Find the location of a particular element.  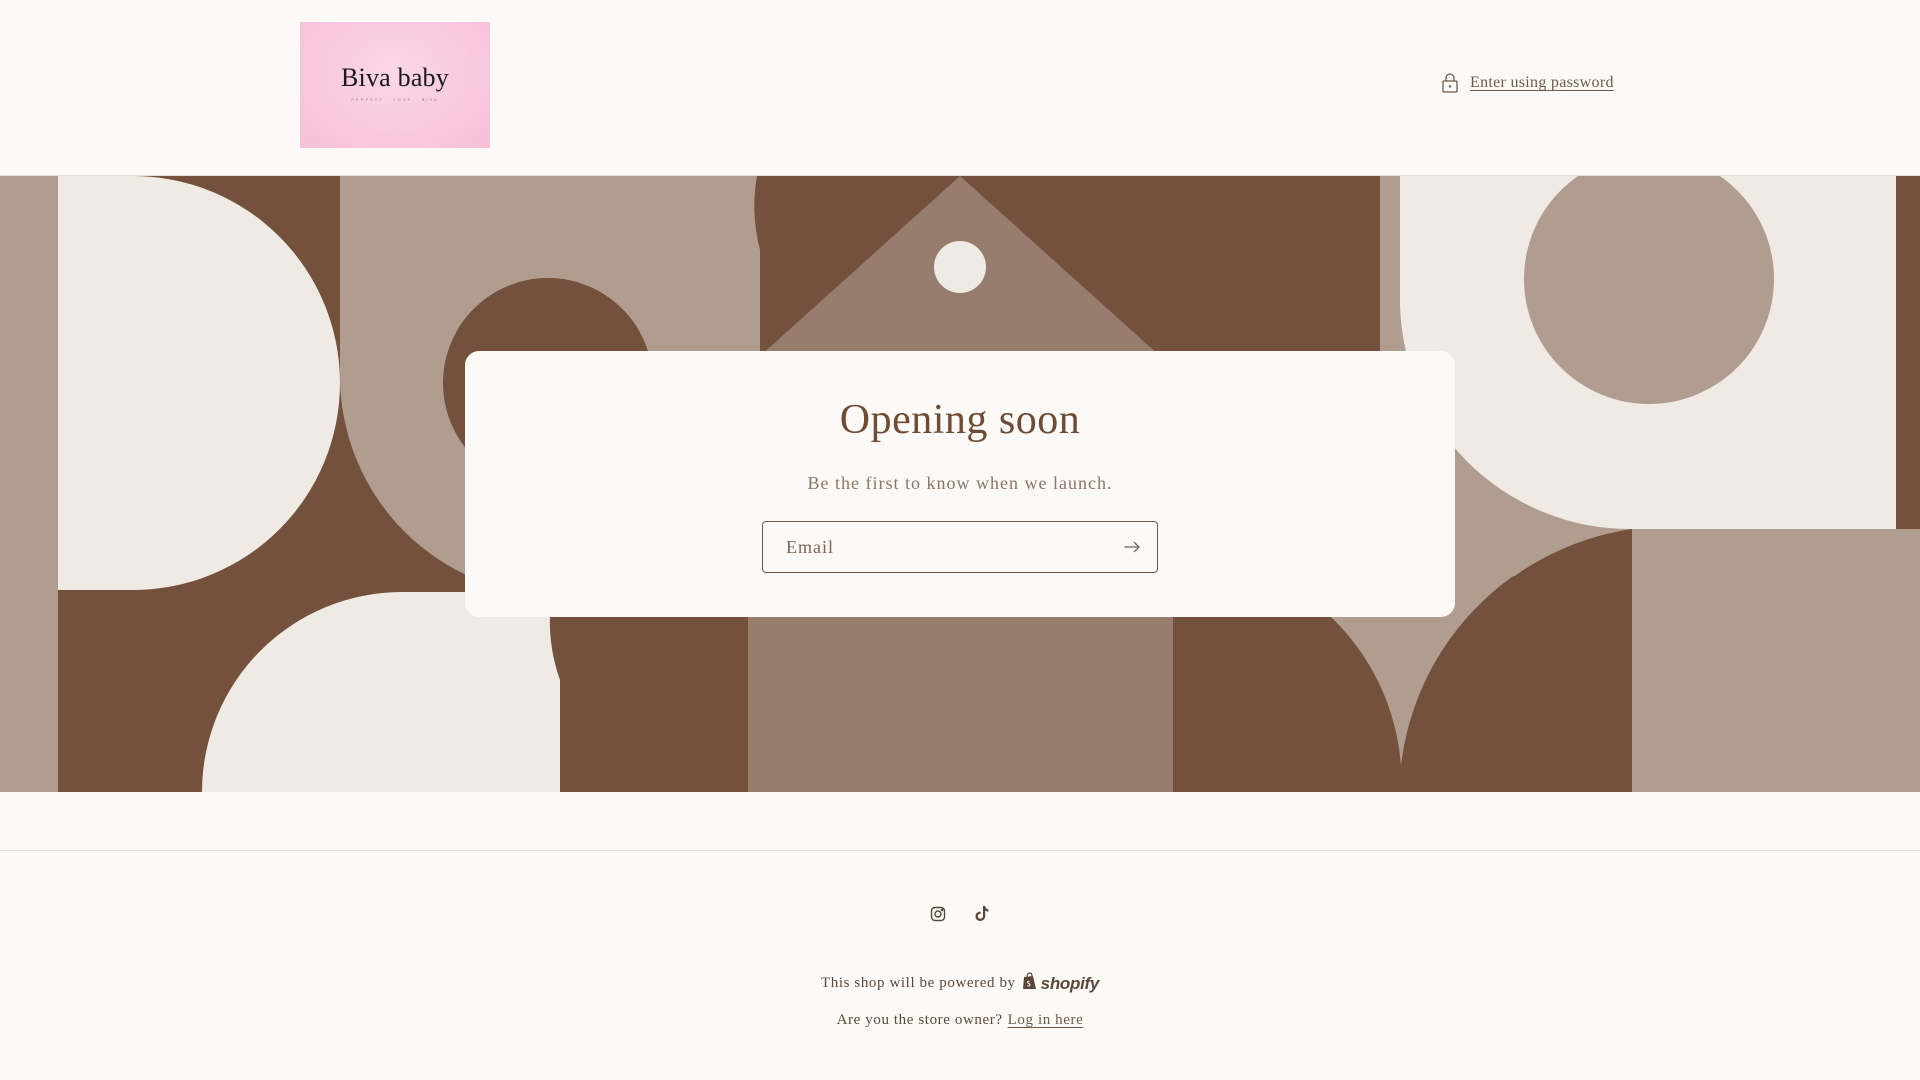

pattern-left-strip is located at coordinates (29, 484).